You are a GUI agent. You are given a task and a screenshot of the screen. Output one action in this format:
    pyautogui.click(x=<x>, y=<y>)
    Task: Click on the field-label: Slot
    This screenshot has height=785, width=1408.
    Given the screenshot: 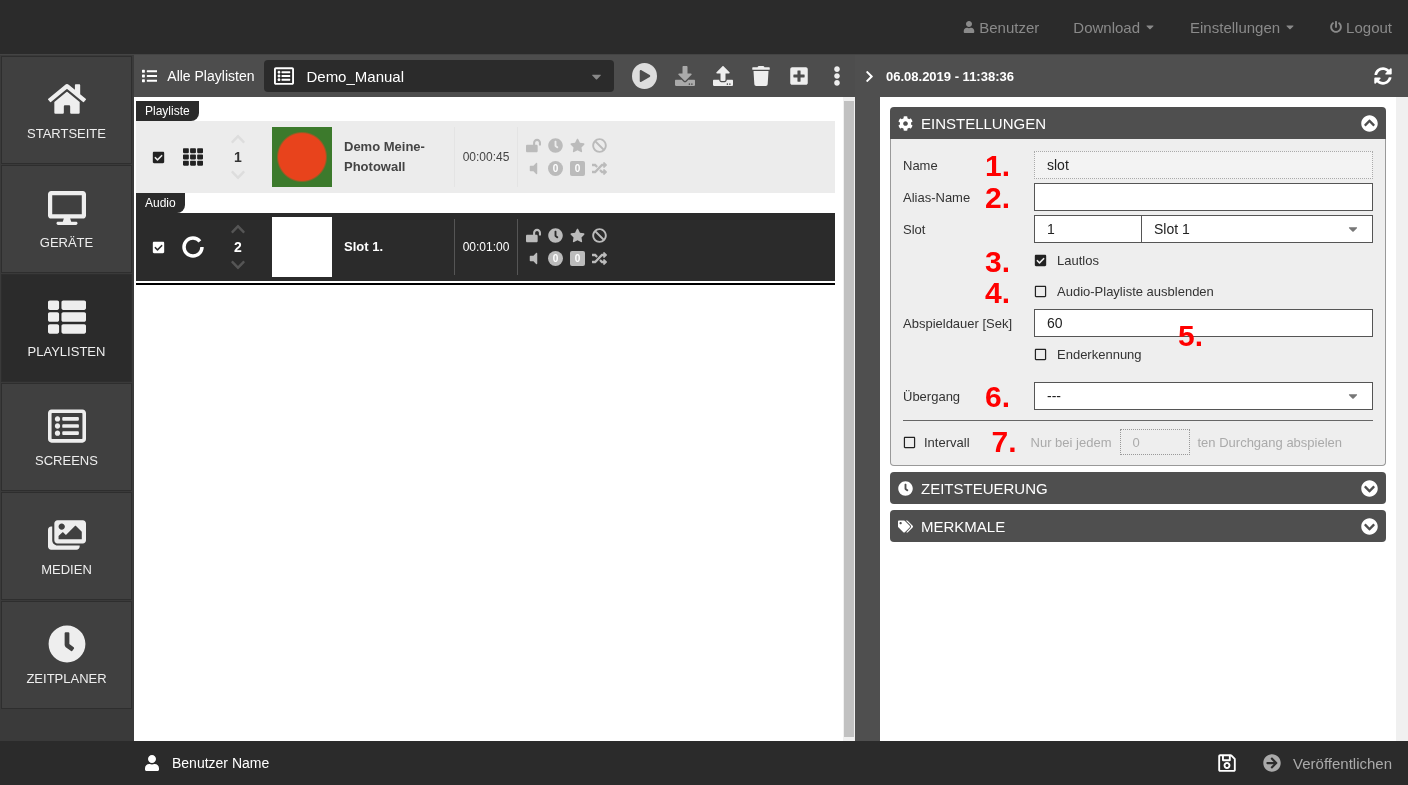 What is the action you would take?
    pyautogui.click(x=914, y=229)
    